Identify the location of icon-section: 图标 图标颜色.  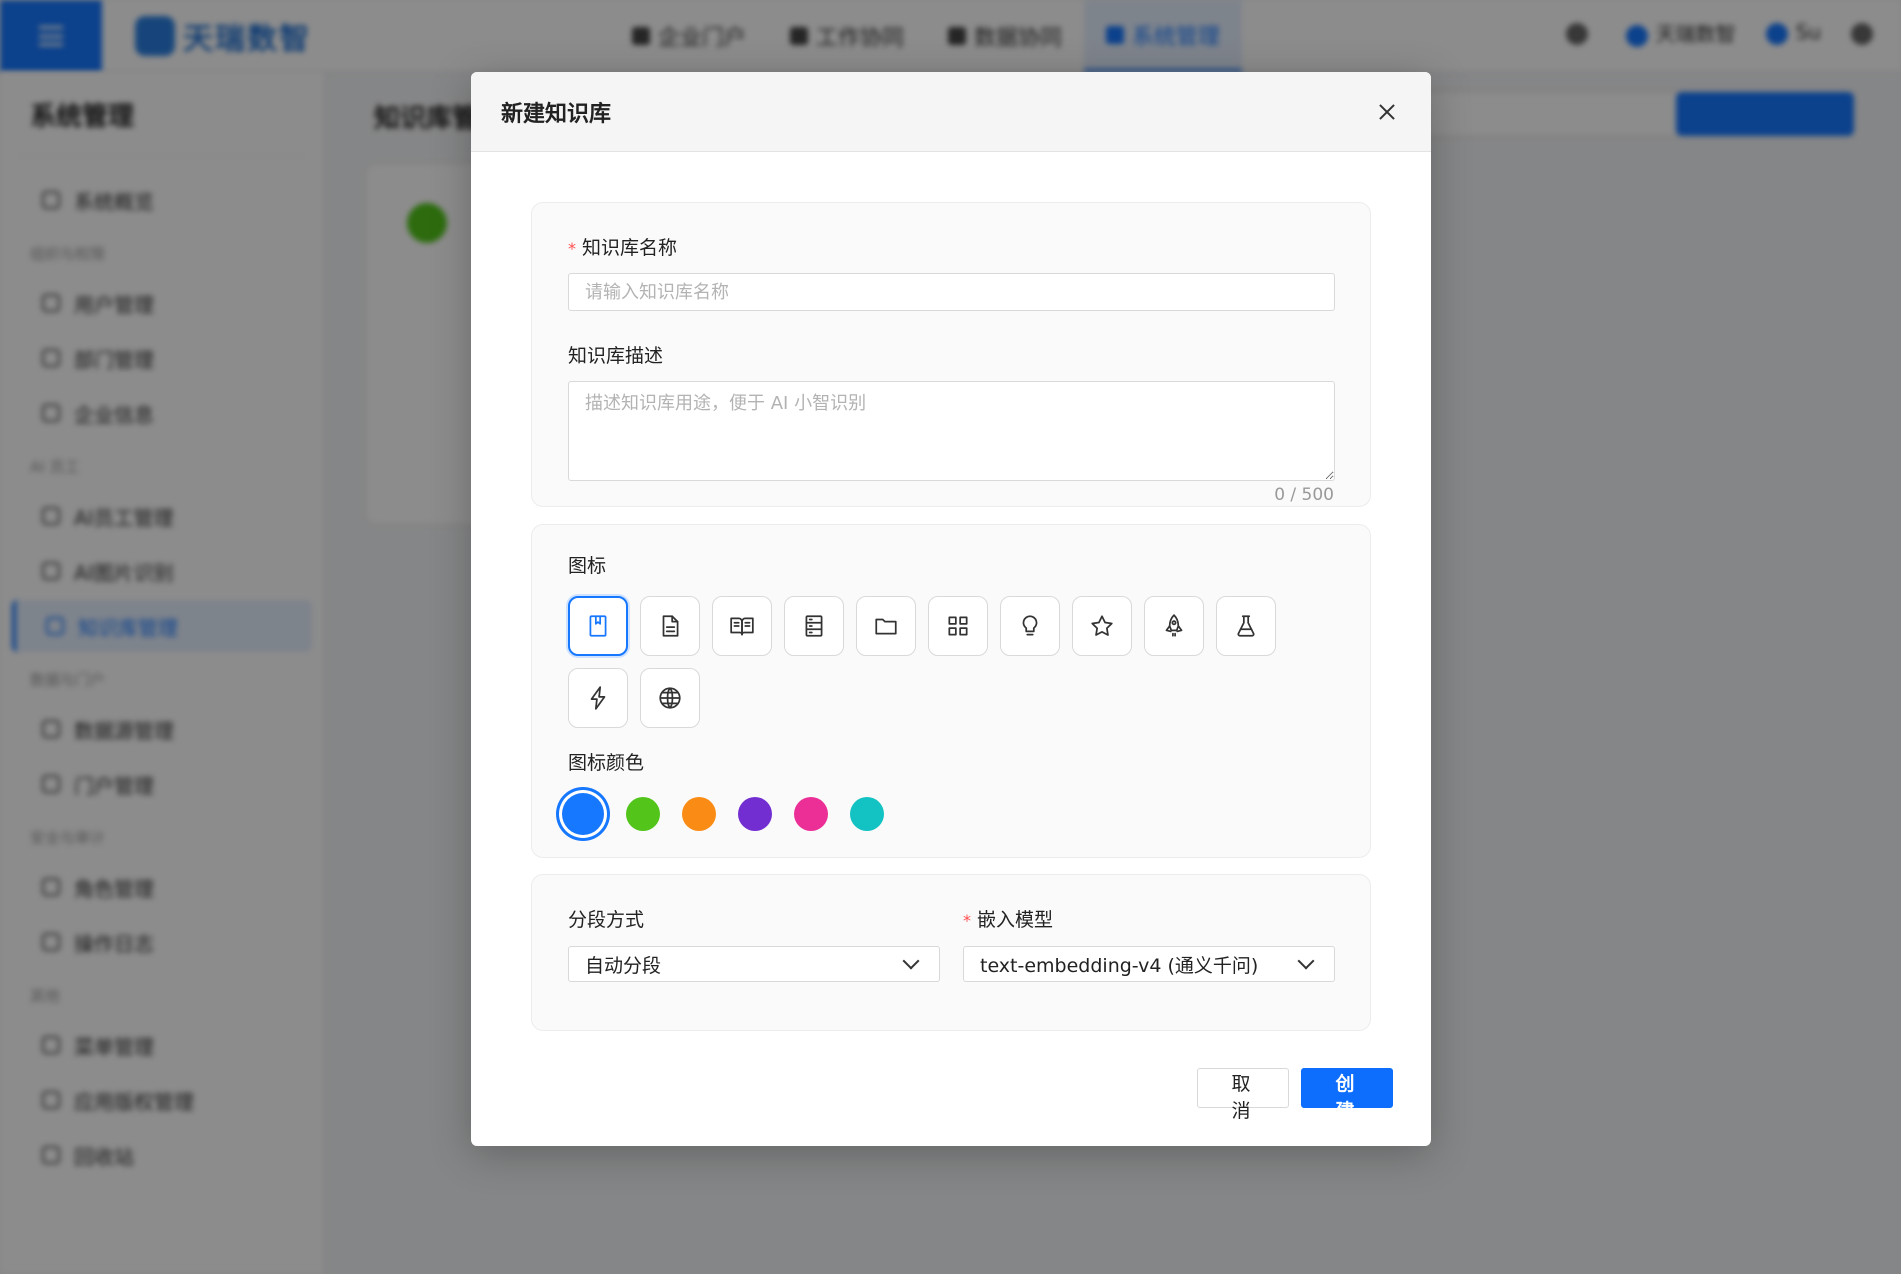
(951, 691).